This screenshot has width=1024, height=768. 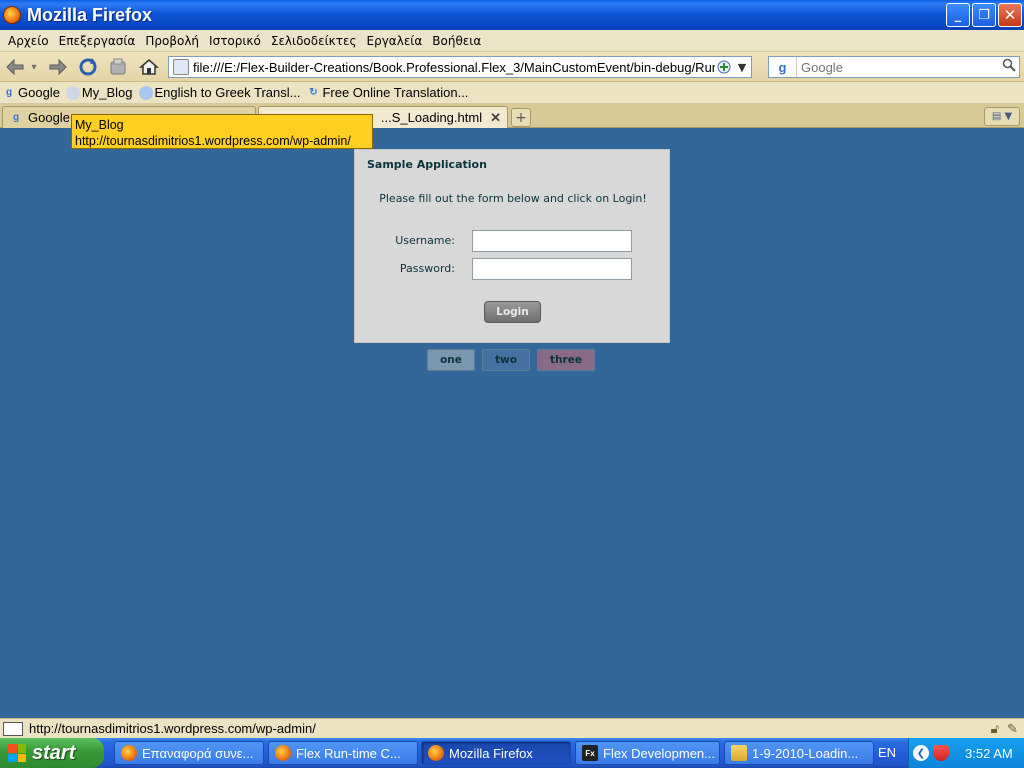 What do you see at coordinates (1012, 729) in the screenshot?
I see `addon-icon: ✎` at bounding box center [1012, 729].